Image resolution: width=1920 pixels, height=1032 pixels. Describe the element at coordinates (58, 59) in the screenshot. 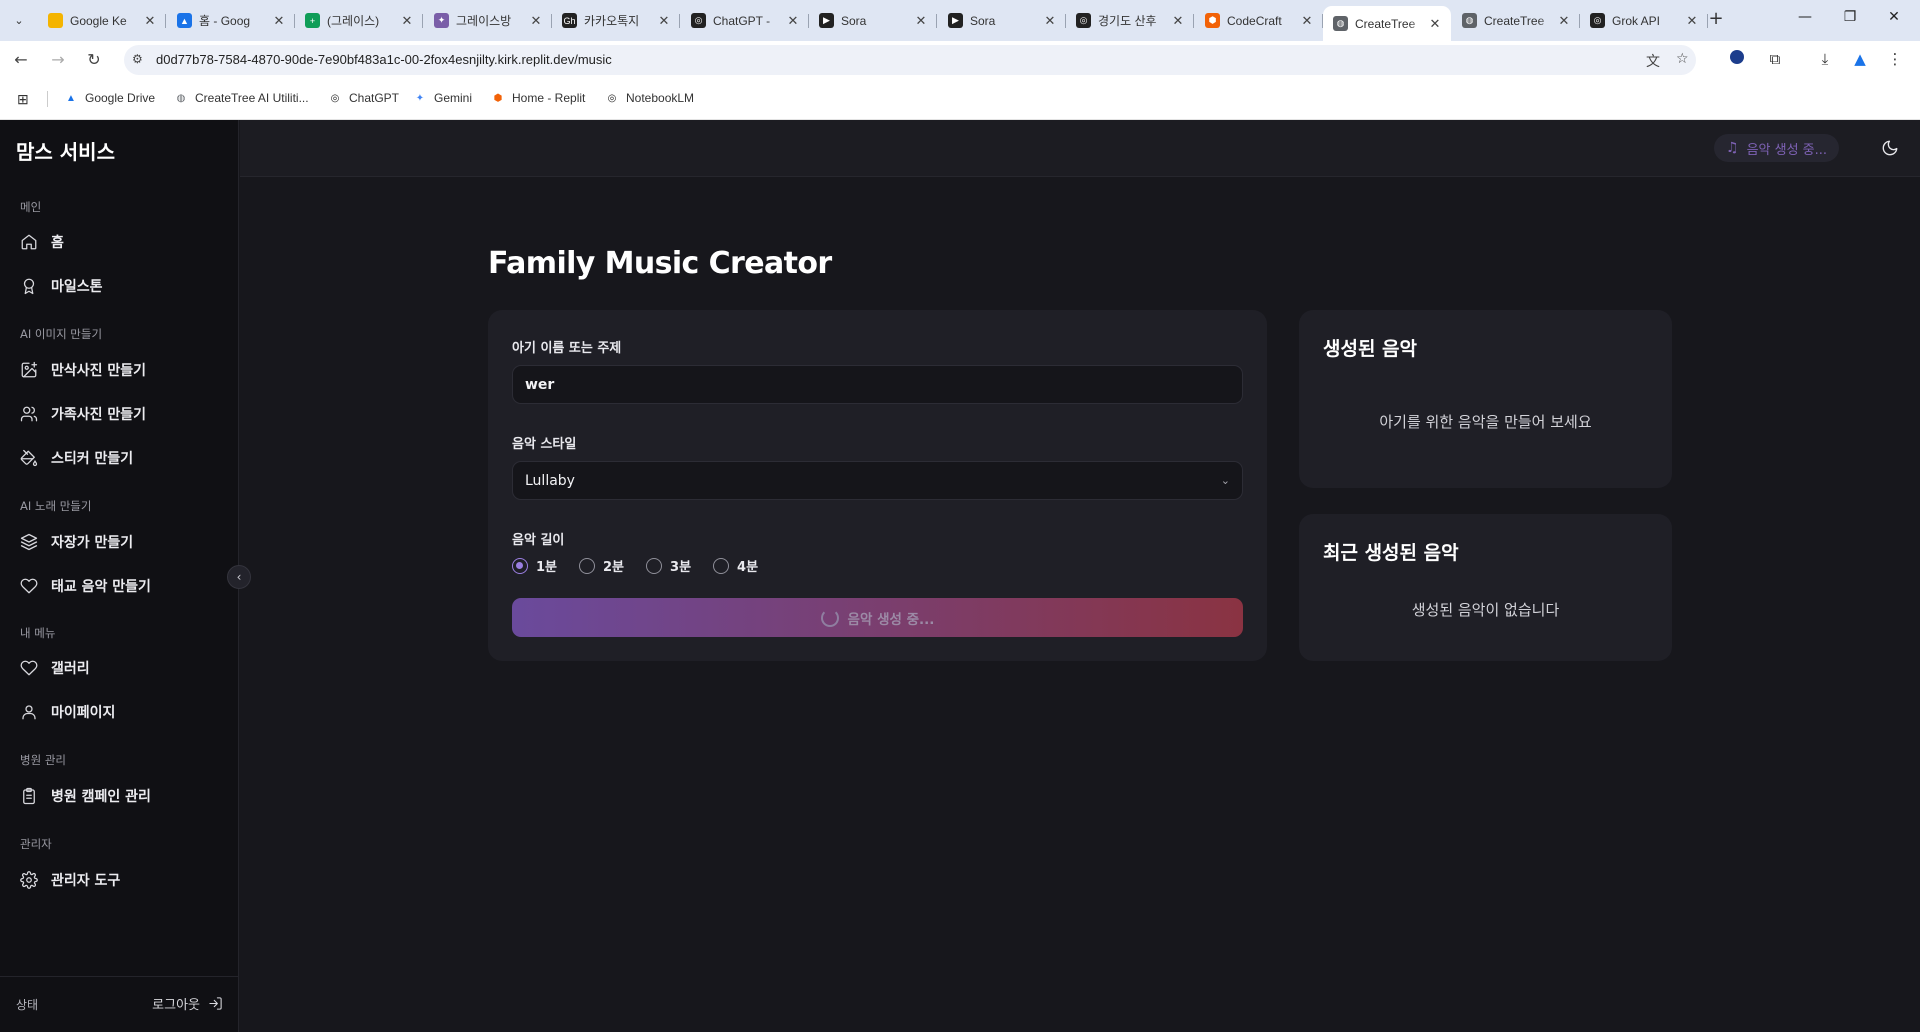

I see `forward-button: →` at that location.